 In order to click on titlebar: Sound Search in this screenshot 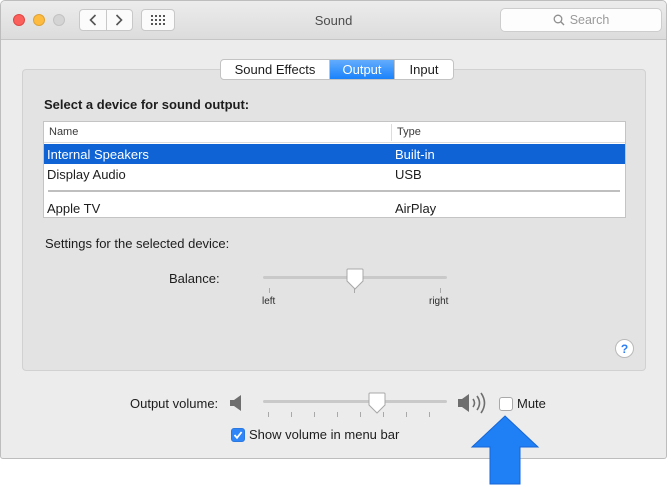, I will do `click(333, 20)`.